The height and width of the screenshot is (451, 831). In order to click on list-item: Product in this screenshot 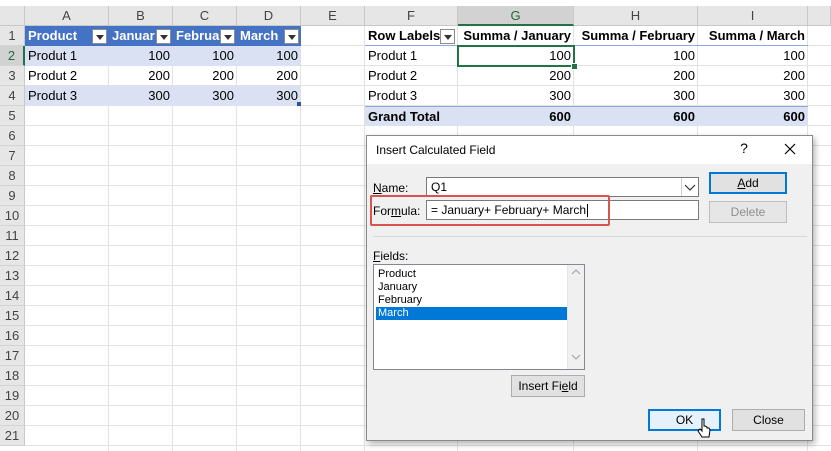, I will do `click(472, 274)`.